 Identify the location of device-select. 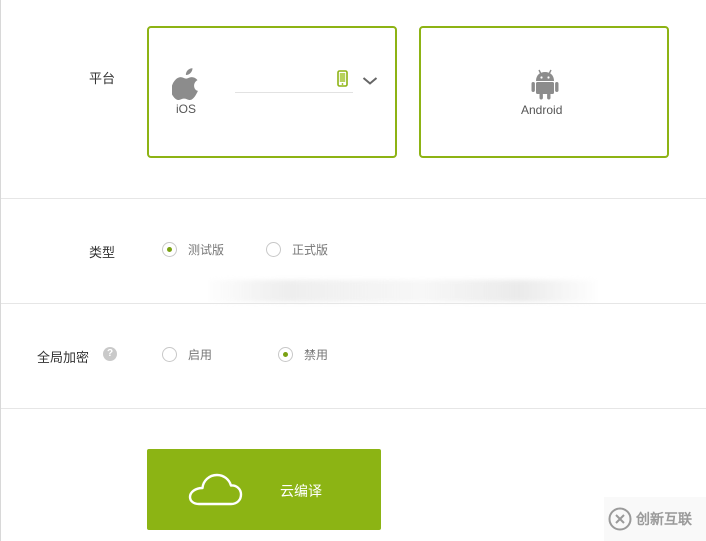
(310, 79).